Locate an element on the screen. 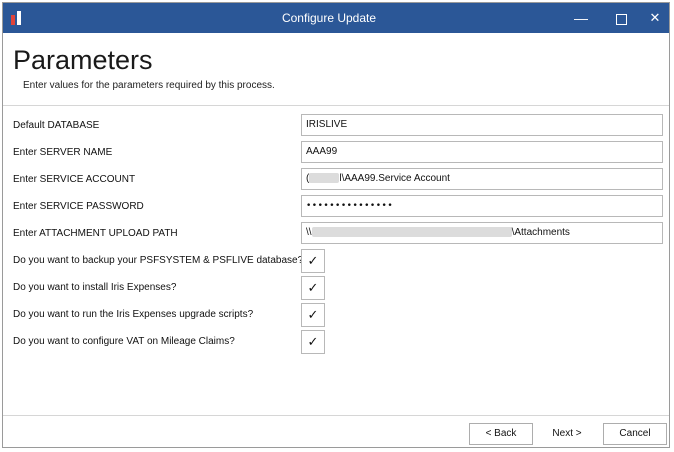 The image size is (674, 452). close-icon: ✕ is located at coordinates (655, 18).